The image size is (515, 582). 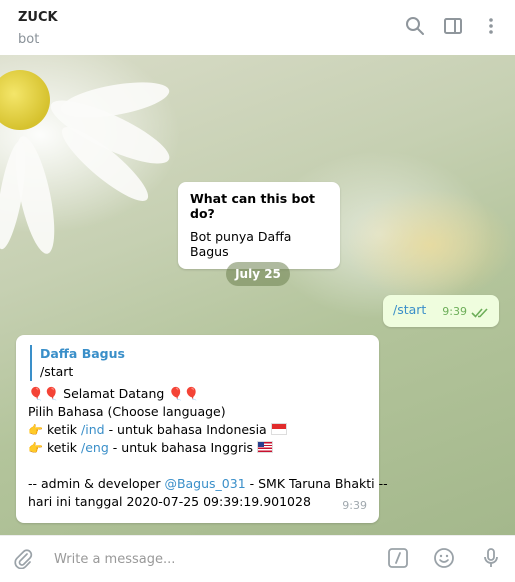 What do you see at coordinates (183, 447) in the screenshot?
I see `option-eng-desc: - untuk bahasa Inggris` at bounding box center [183, 447].